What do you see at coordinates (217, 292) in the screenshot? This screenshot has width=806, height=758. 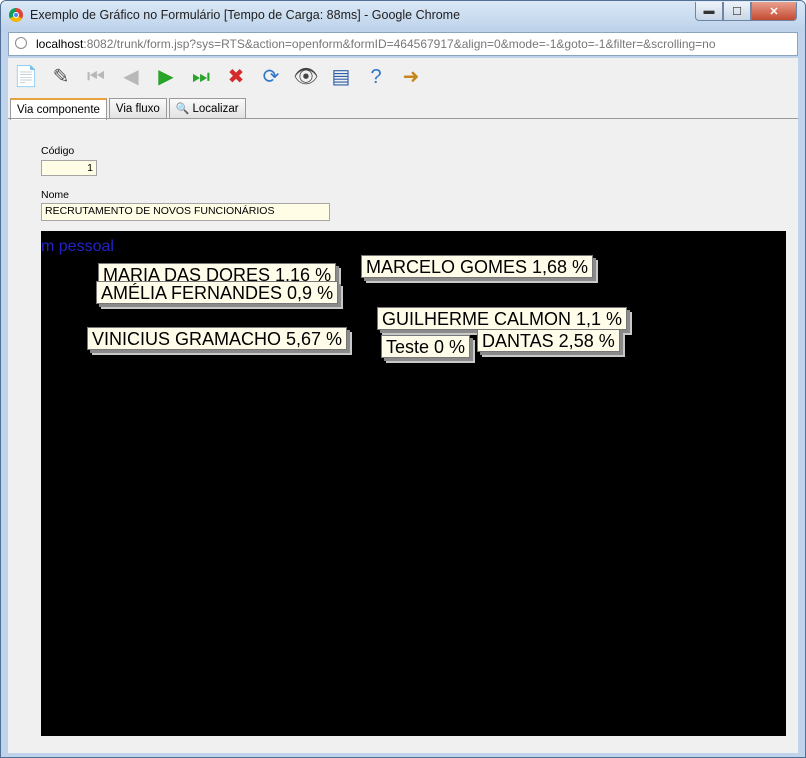 I see `pie-slice-label: AMÉLIA FERNANDES 0,9 %` at bounding box center [217, 292].